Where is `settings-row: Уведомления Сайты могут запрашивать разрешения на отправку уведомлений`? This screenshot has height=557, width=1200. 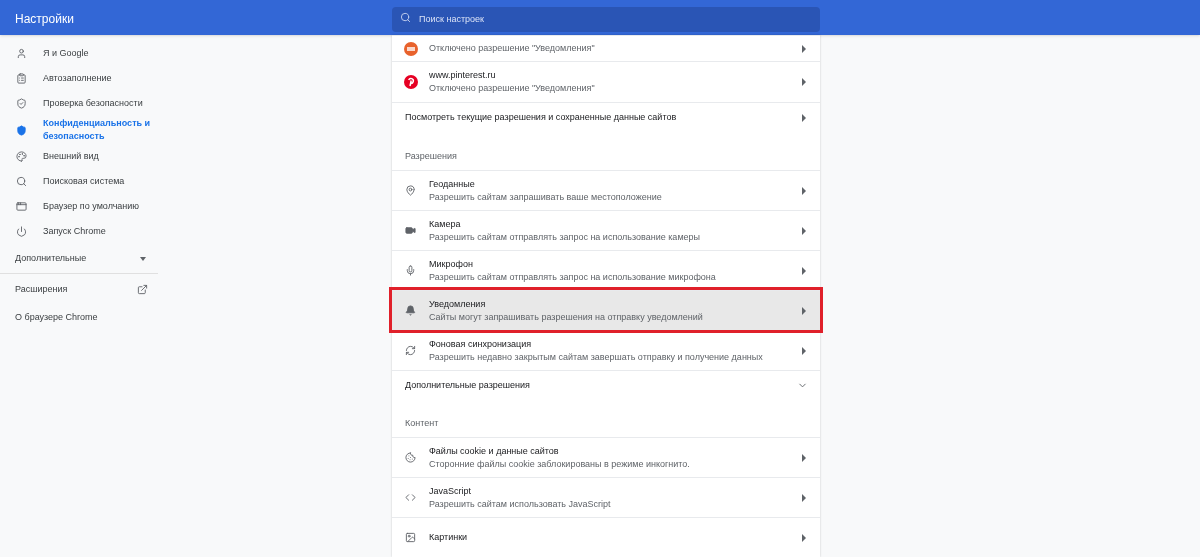 settings-row: Уведомления Сайты могут запрашивать разрешения на отправку уведомлений is located at coordinates (606, 310).